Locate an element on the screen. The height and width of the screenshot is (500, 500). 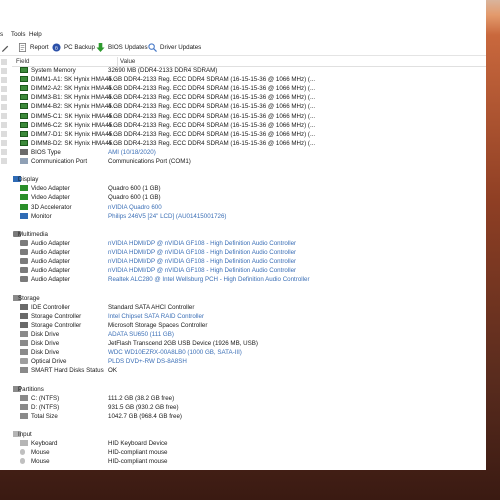
field-label: System Memory is located at coordinates (53, 70).